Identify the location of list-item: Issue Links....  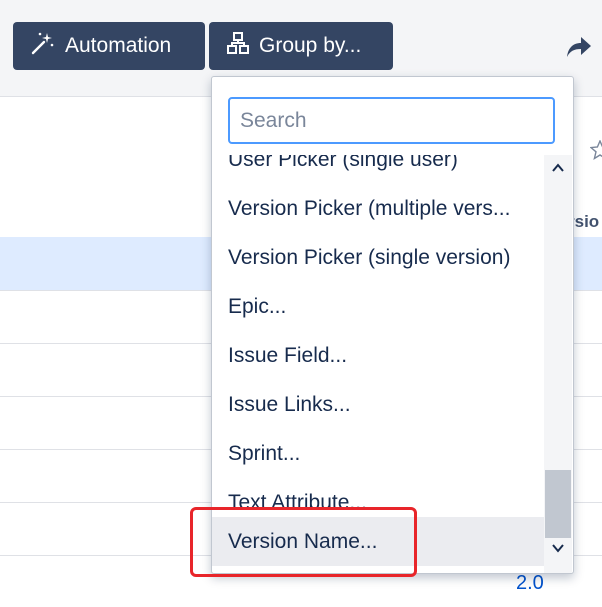
(378, 404).